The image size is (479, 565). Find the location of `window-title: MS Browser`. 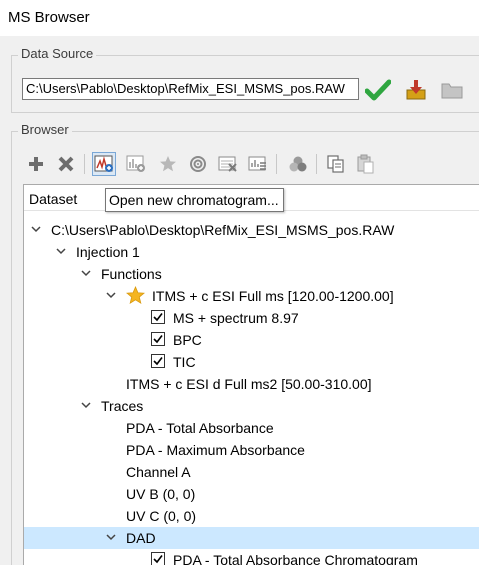

window-title: MS Browser is located at coordinates (239, 18).